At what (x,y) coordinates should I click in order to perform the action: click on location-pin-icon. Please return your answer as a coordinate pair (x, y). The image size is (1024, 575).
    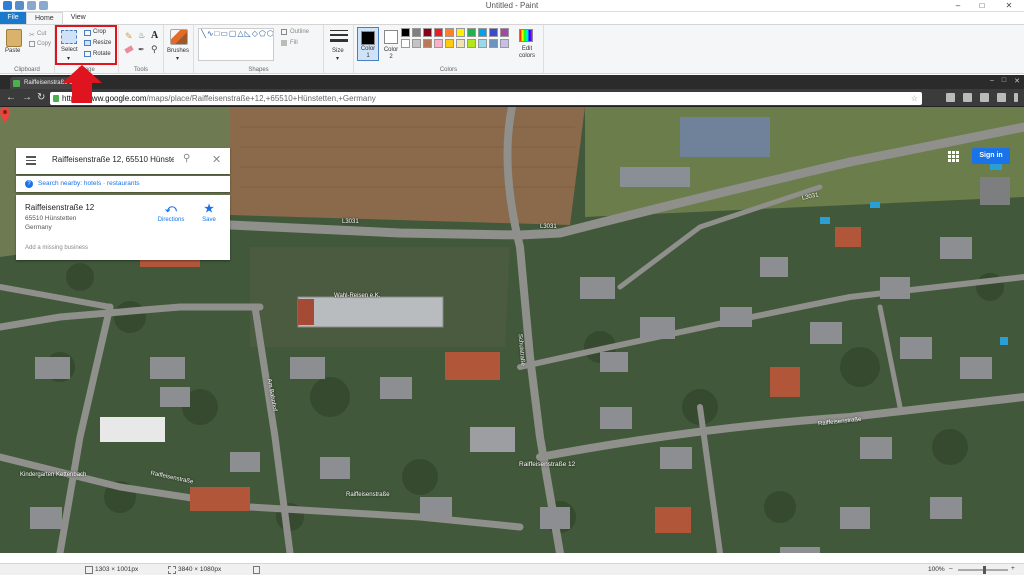
    Looking at the image, I should click on (5, 115).